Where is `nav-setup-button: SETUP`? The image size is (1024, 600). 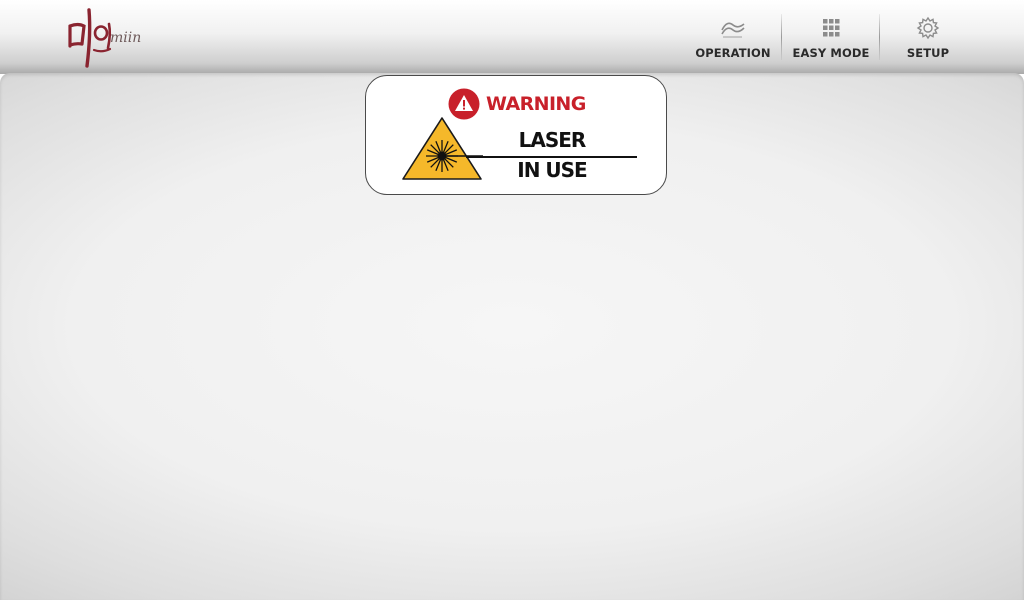
nav-setup-button: SETUP is located at coordinates (928, 39).